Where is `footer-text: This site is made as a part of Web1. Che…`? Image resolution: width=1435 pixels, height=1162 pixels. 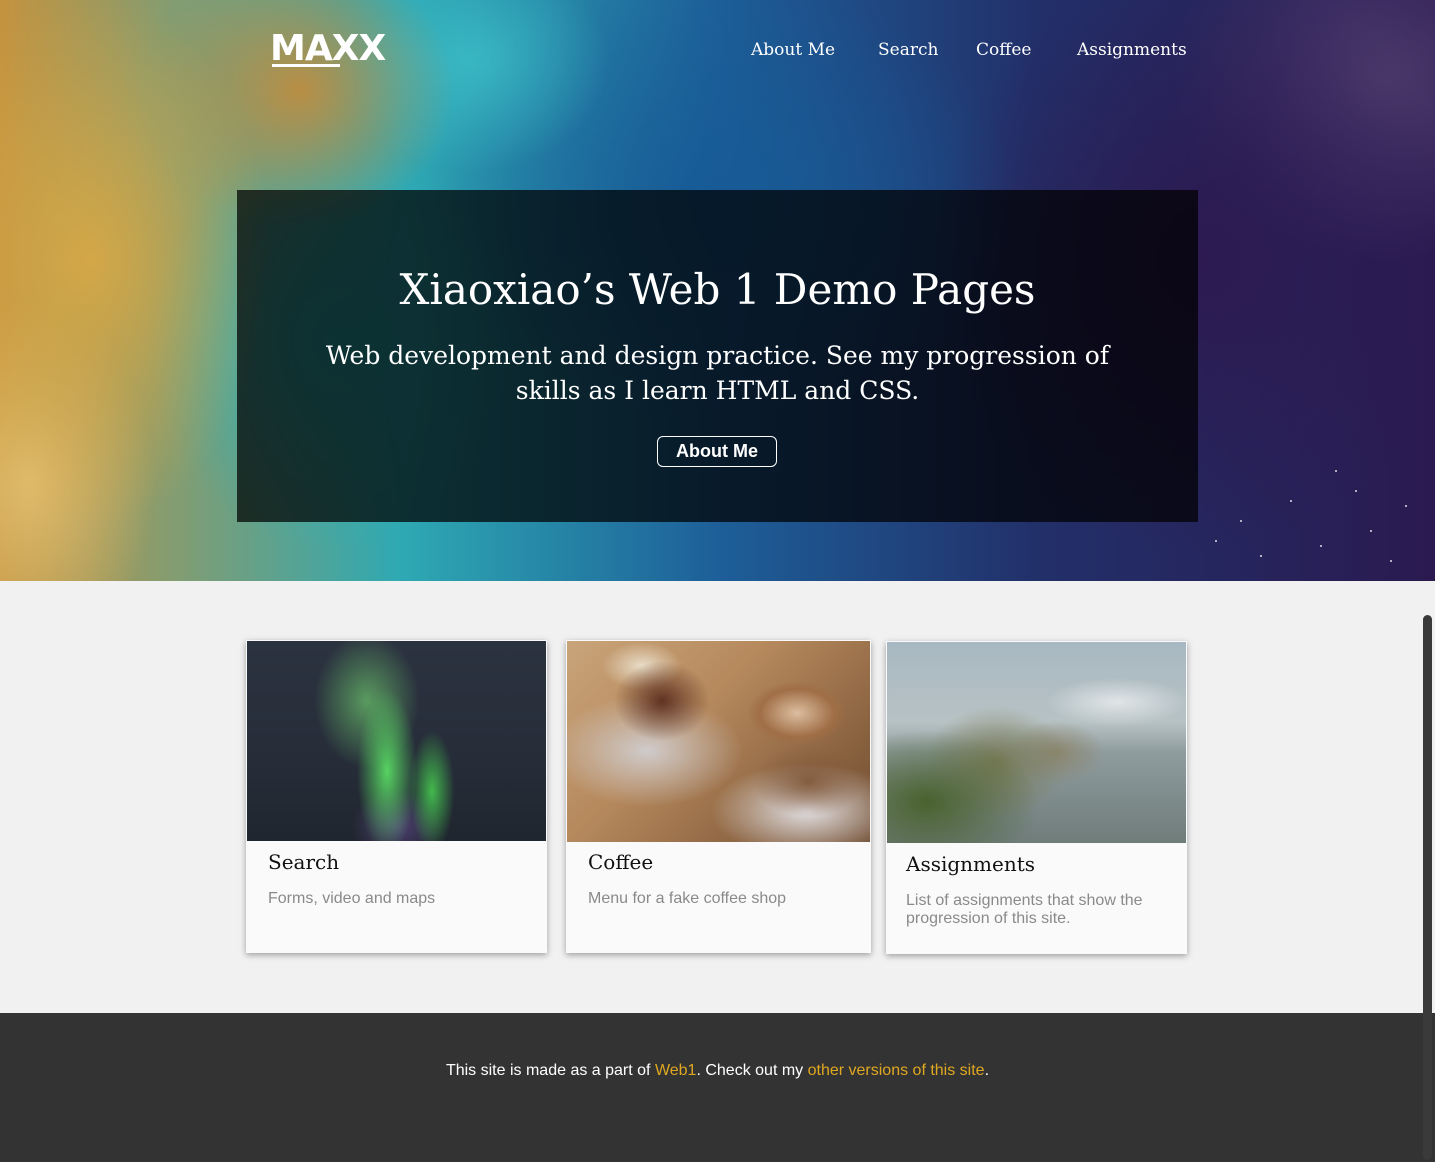
footer-text: This site is made as a part of Web1. Che… is located at coordinates (717, 1071).